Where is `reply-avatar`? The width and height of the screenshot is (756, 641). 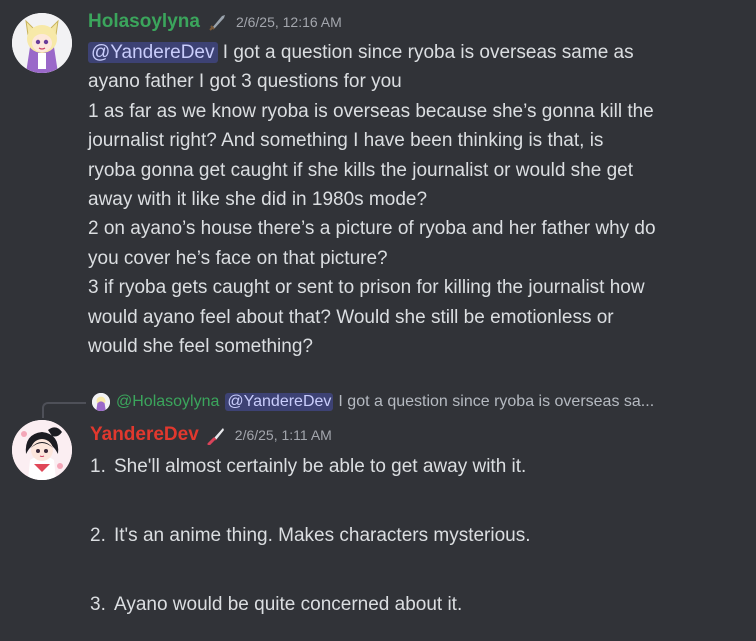 reply-avatar is located at coordinates (101, 402).